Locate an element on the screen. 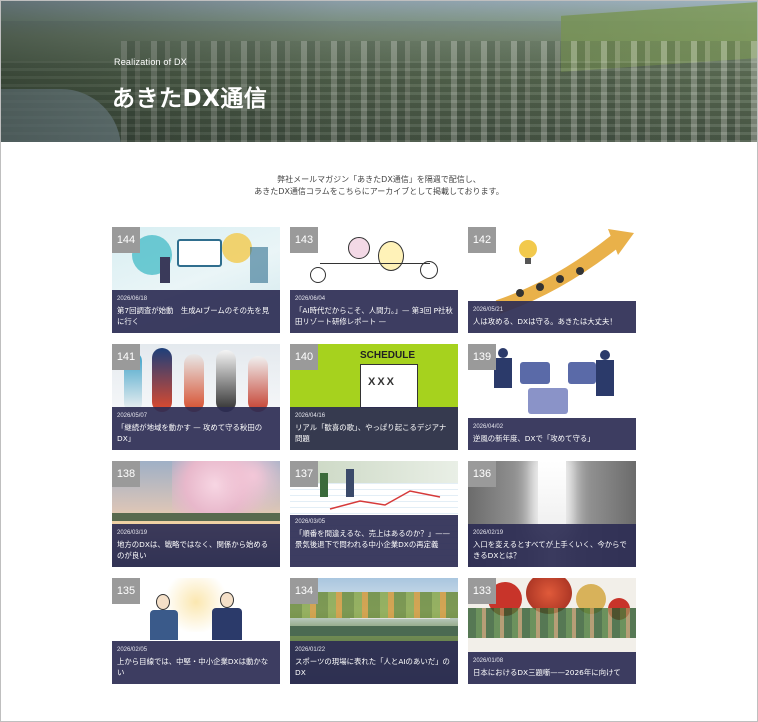  article-card-134: 134 2026/01/22 スポーツの現場に表れた「人とAIのあいだ」のDX is located at coordinates (374, 631).